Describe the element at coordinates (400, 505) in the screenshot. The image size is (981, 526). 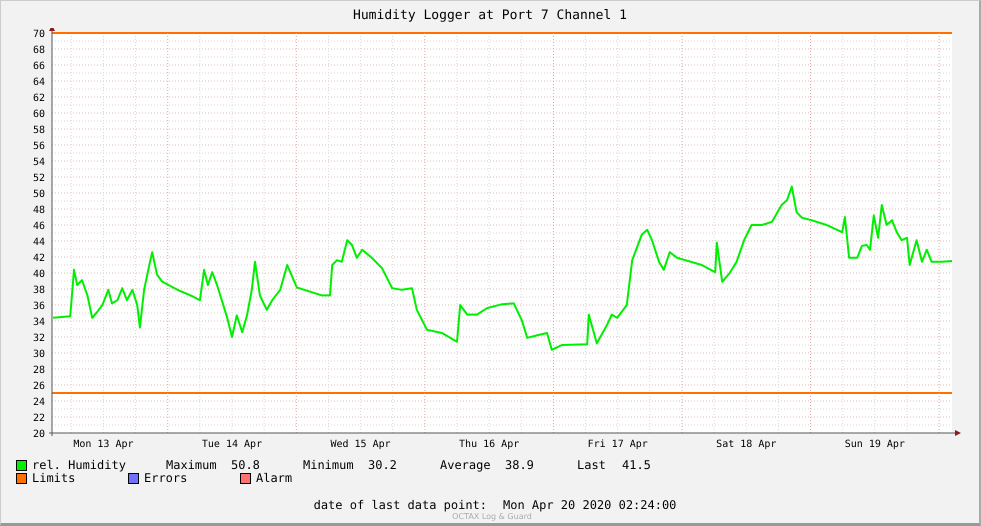
I see `last-data-label: date of last data point:` at that location.